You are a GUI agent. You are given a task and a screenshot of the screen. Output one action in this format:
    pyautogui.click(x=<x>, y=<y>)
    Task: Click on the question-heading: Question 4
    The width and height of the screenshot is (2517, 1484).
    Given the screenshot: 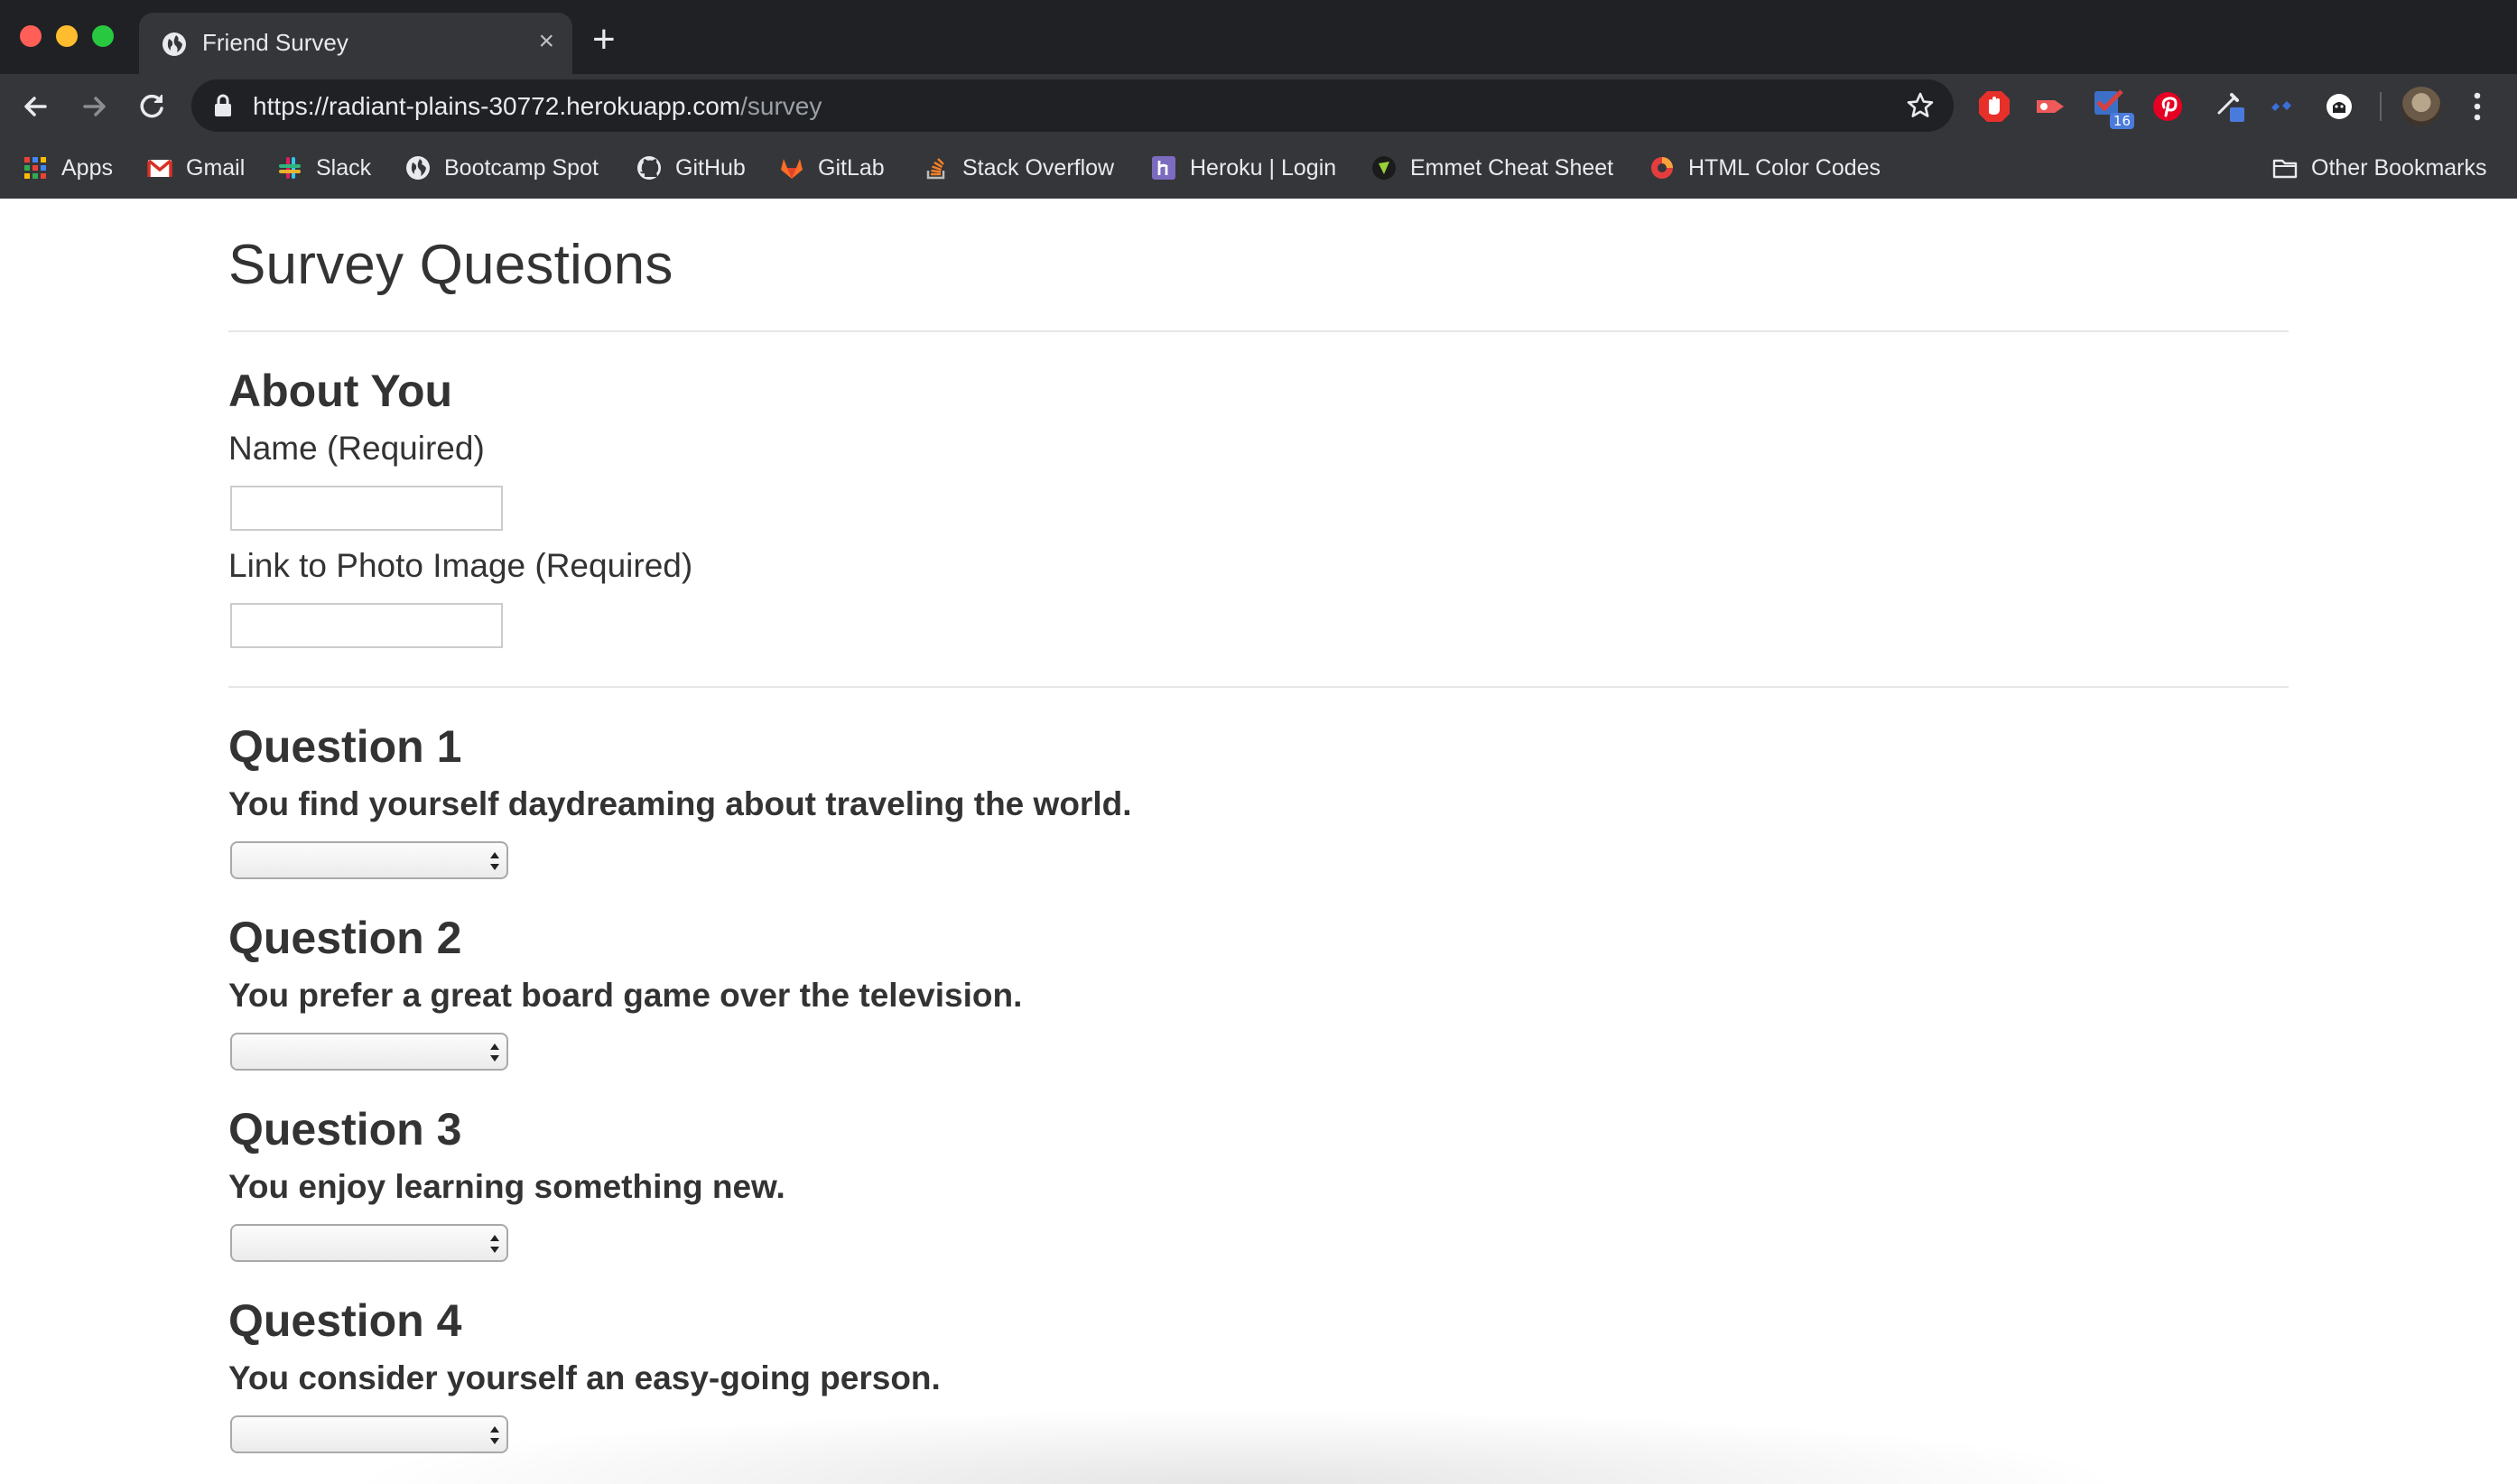 What is the action you would take?
    pyautogui.click(x=345, y=1321)
    